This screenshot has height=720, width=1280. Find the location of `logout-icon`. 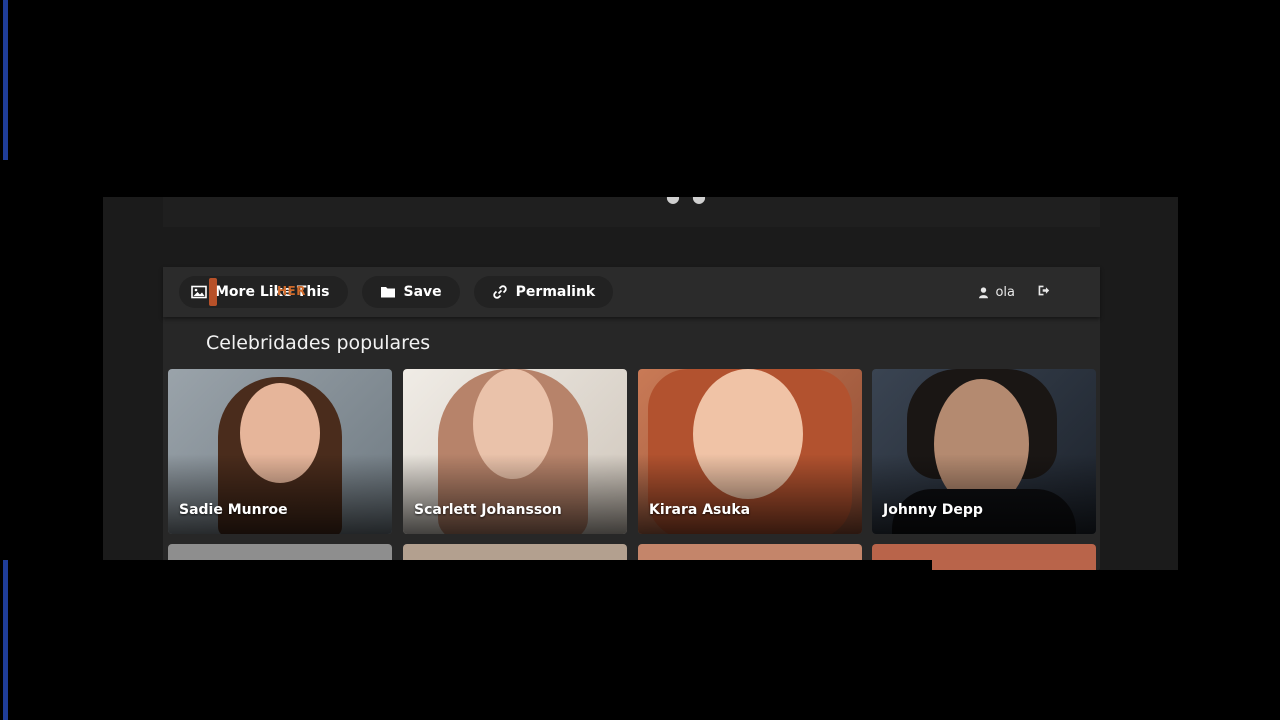

logout-icon is located at coordinates (1044, 290).